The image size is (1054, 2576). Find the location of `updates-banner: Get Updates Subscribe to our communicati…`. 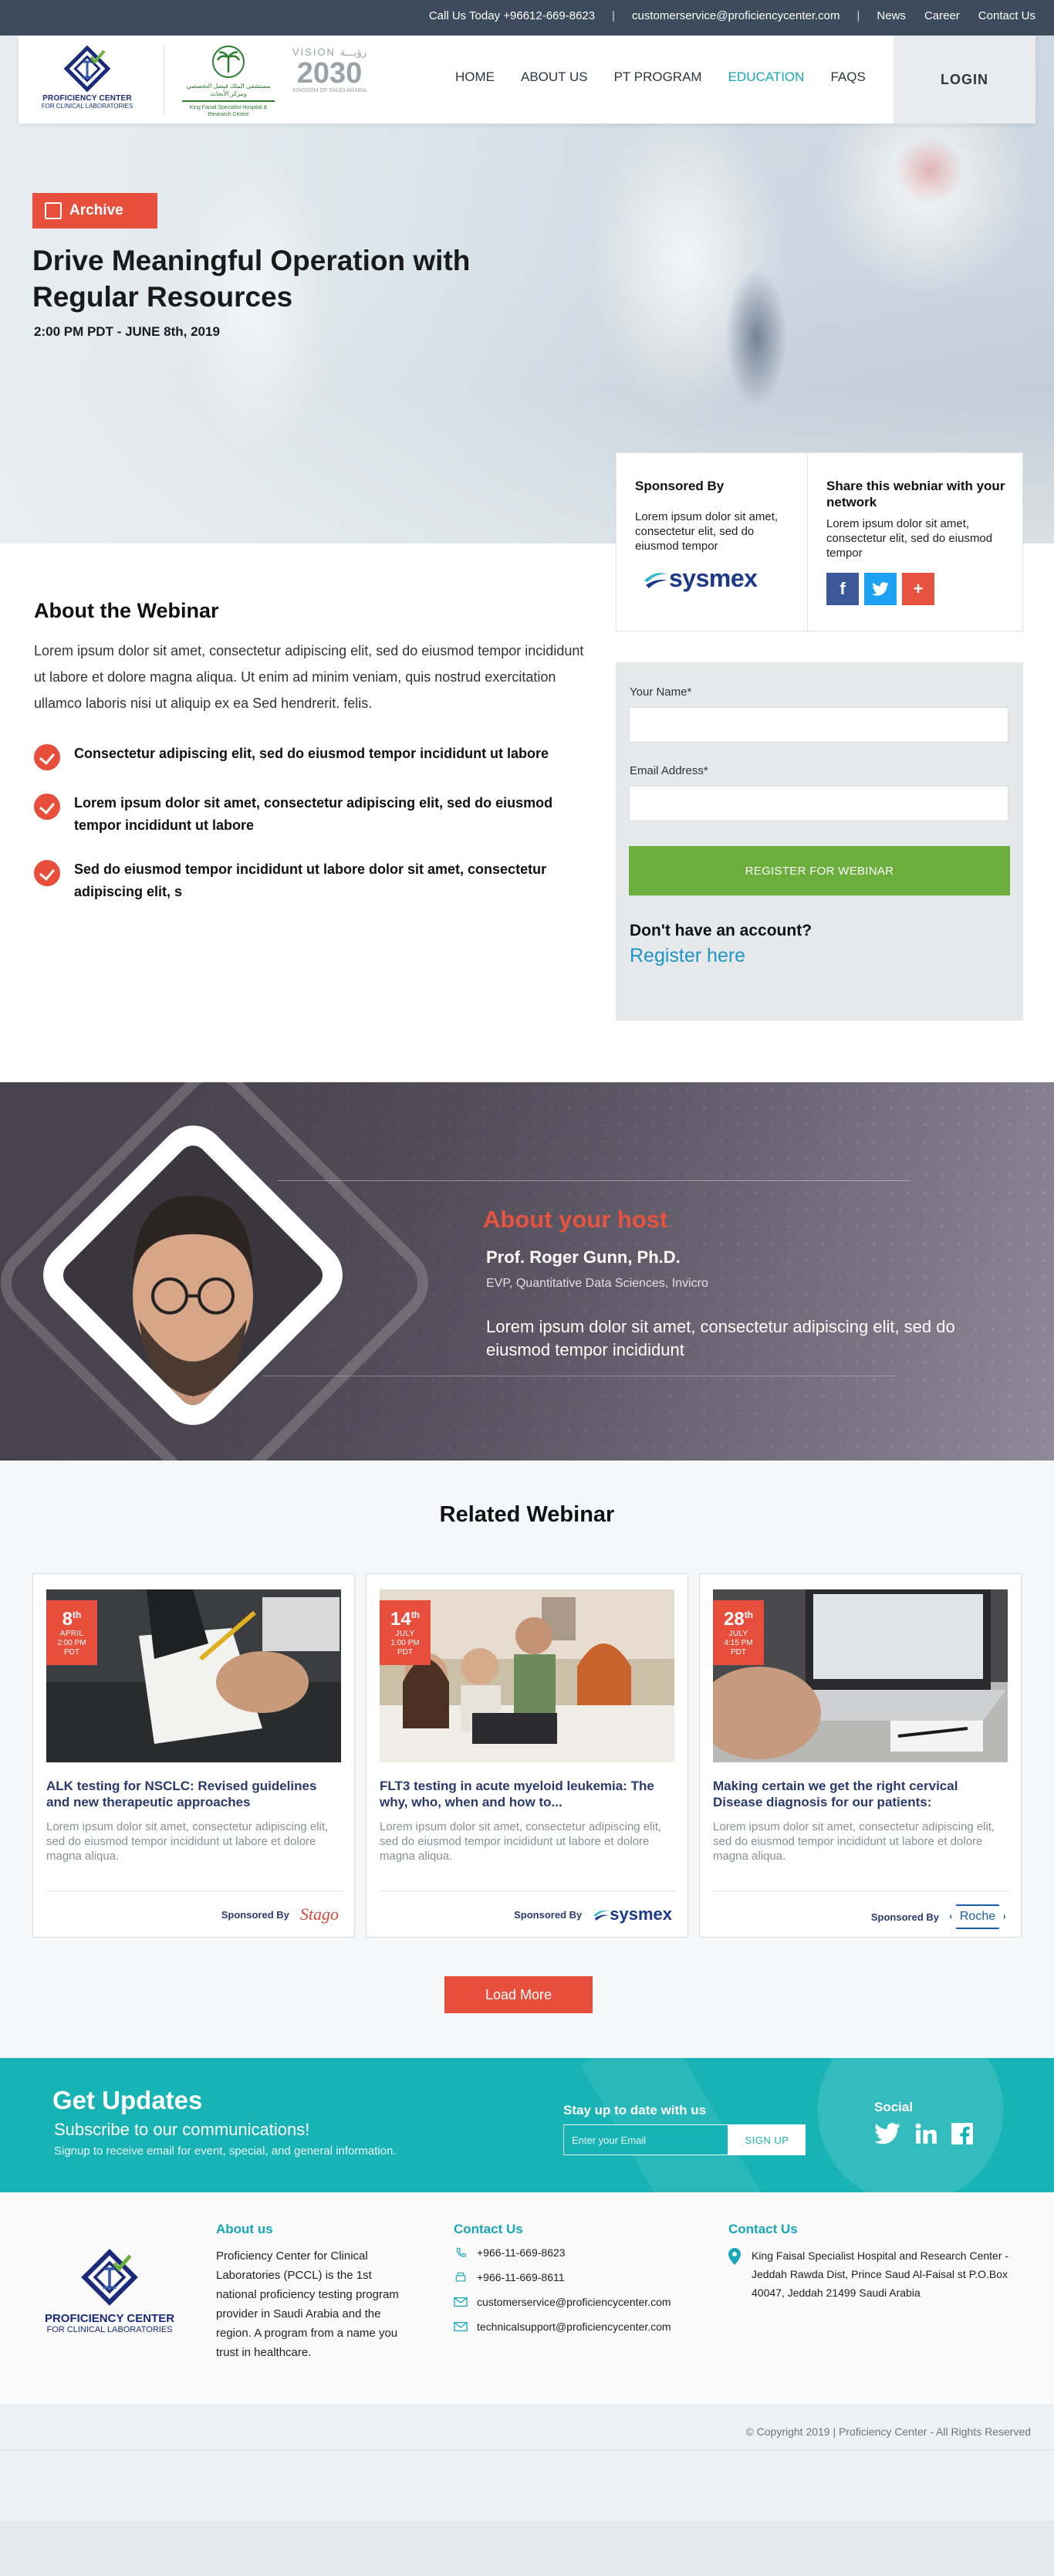

updates-banner: Get Updates Subscribe to our communicati… is located at coordinates (527, 2125).